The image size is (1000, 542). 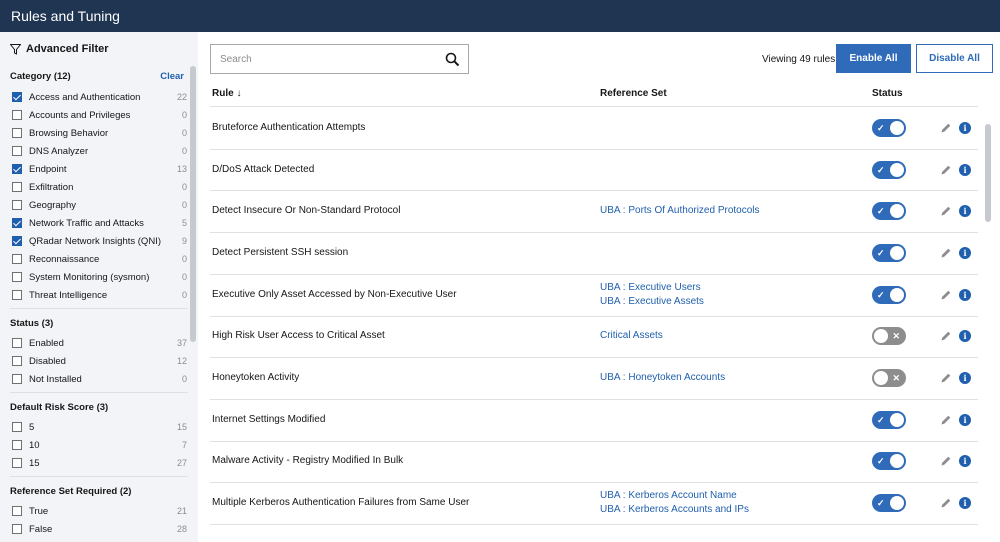 What do you see at coordinates (99, 427) in the screenshot?
I see `filter-option: 5 15` at bounding box center [99, 427].